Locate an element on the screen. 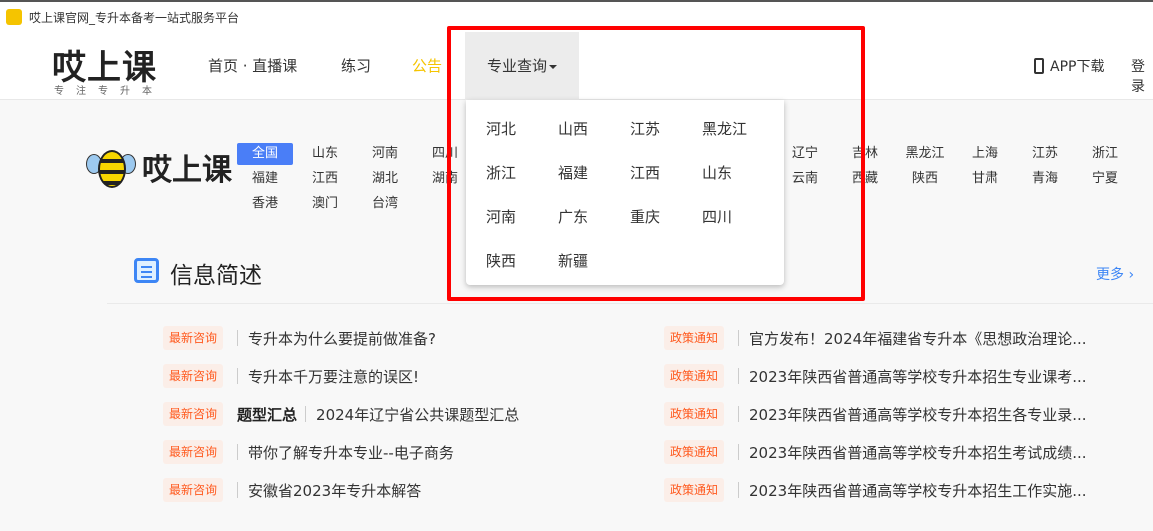 The image size is (1153, 531). dropdown-province-item: 广东 is located at coordinates (573, 216).